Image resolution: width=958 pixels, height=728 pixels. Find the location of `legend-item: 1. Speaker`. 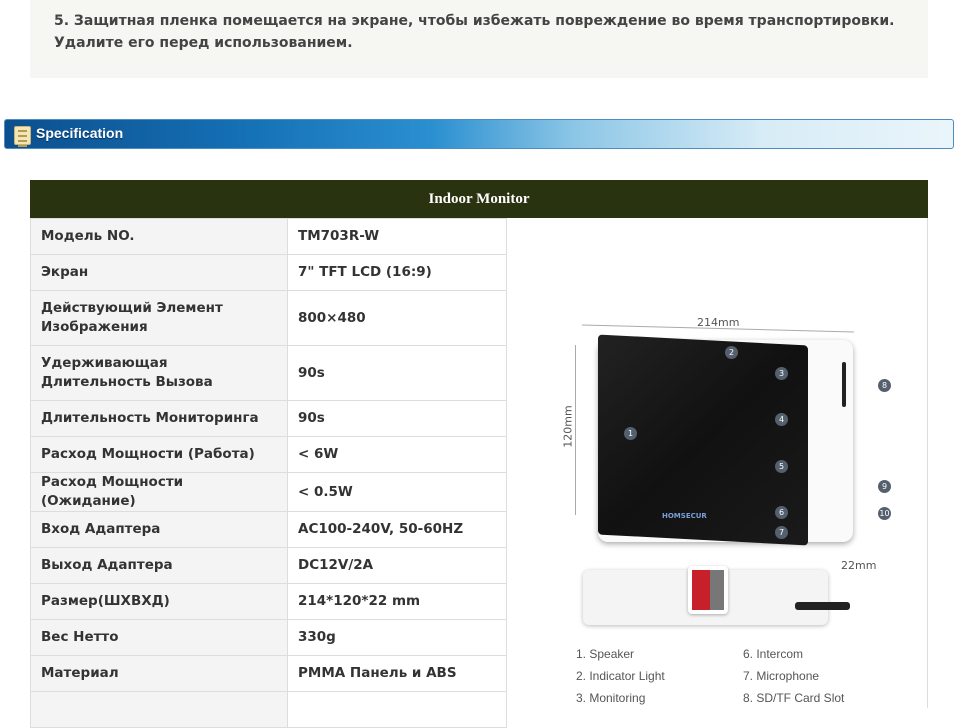

legend-item: 1. Speaker is located at coordinates (605, 654).